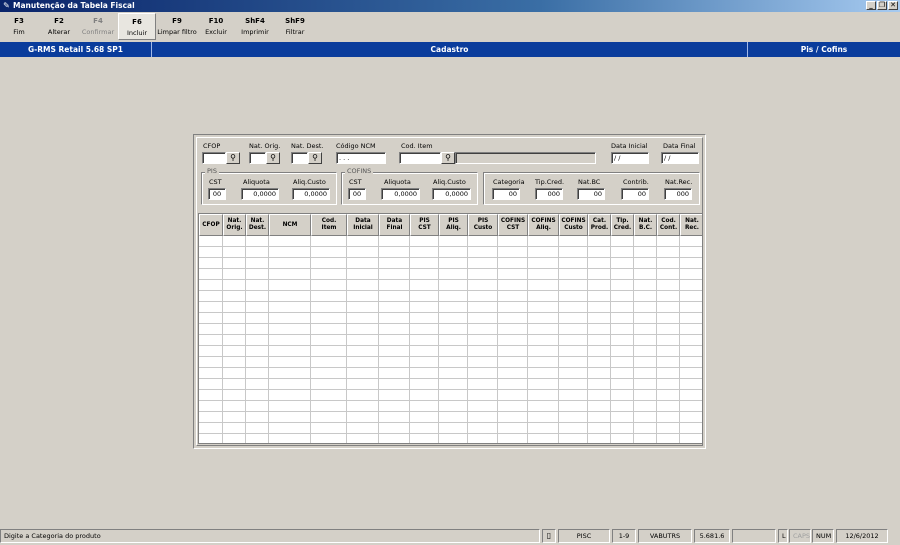 Image resolution: width=900 pixels, height=545 pixels. What do you see at coordinates (668, 225) in the screenshot?
I see `column-header: Cod. Cont.` at bounding box center [668, 225].